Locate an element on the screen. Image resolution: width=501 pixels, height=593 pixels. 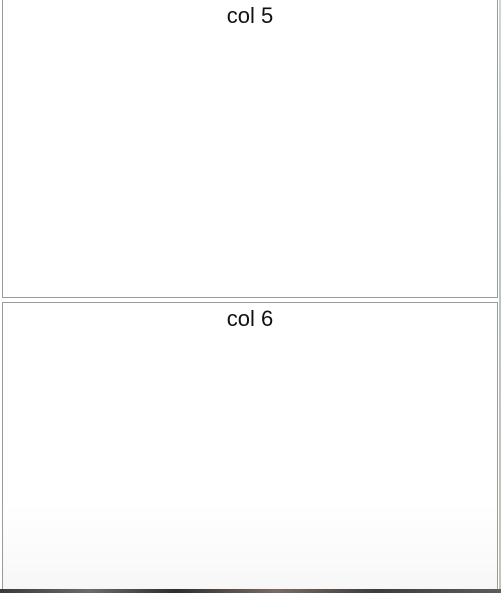
desktop-background-strip is located at coordinates (250, 591).